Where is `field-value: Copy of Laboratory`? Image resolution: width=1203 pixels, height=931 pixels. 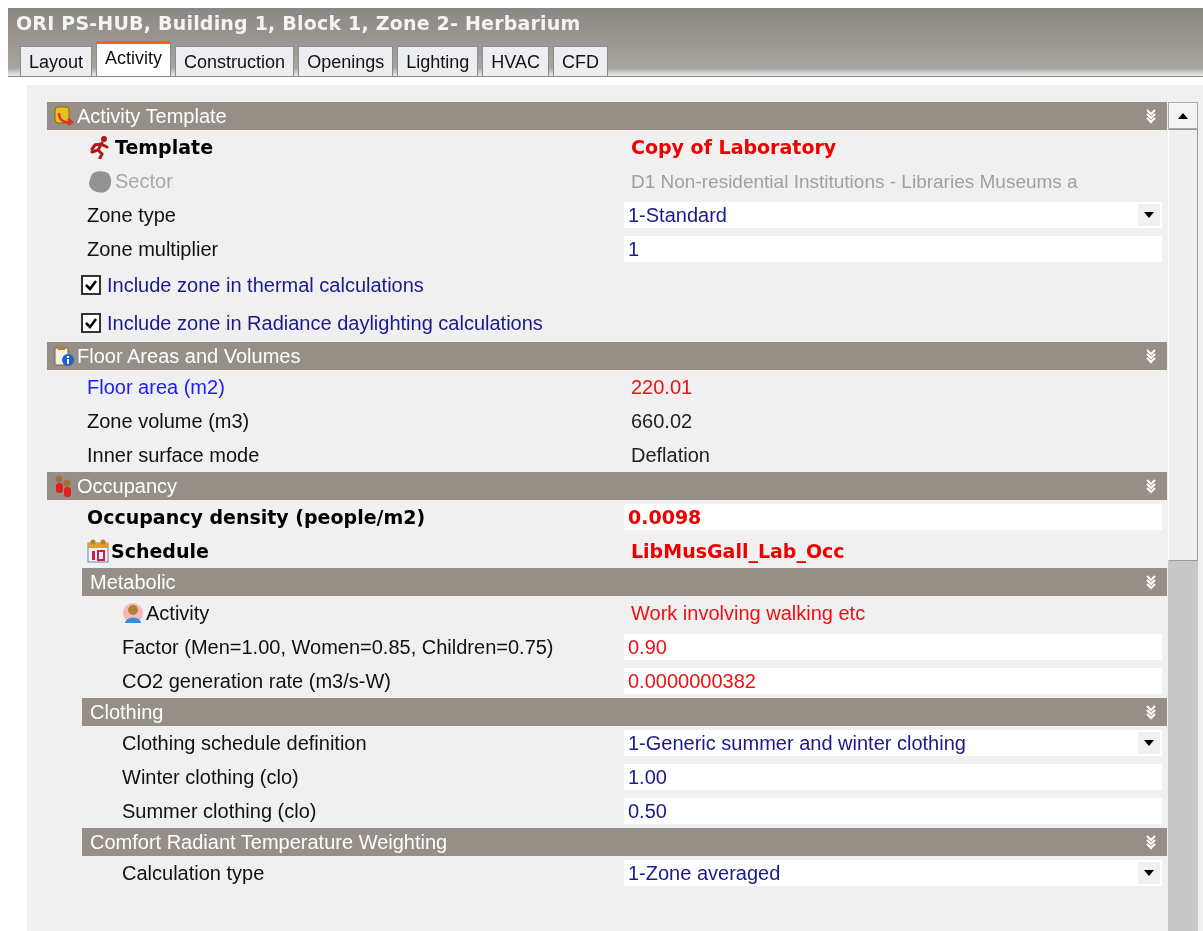 field-value: Copy of Laboratory is located at coordinates (733, 146).